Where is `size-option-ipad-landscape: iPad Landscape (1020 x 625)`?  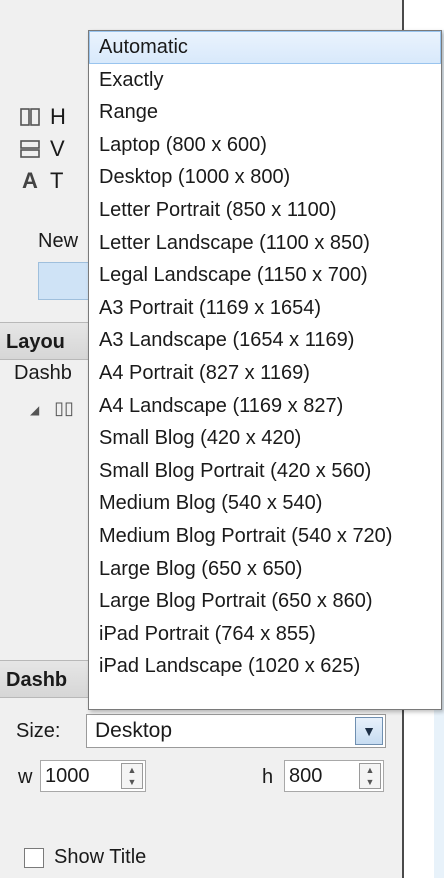 size-option-ipad-landscape: iPad Landscape (1020 x 625) is located at coordinates (265, 666).